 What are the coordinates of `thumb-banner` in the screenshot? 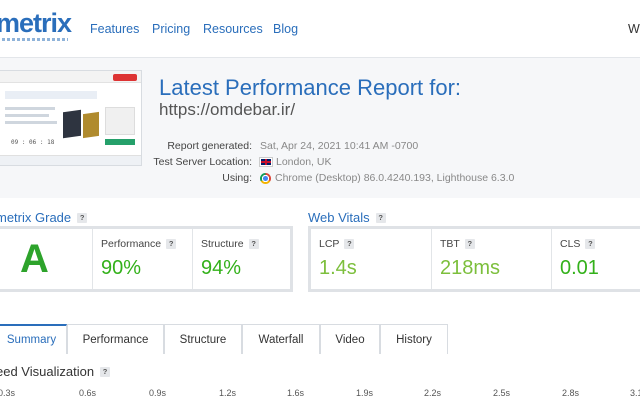 It's located at (51, 95).